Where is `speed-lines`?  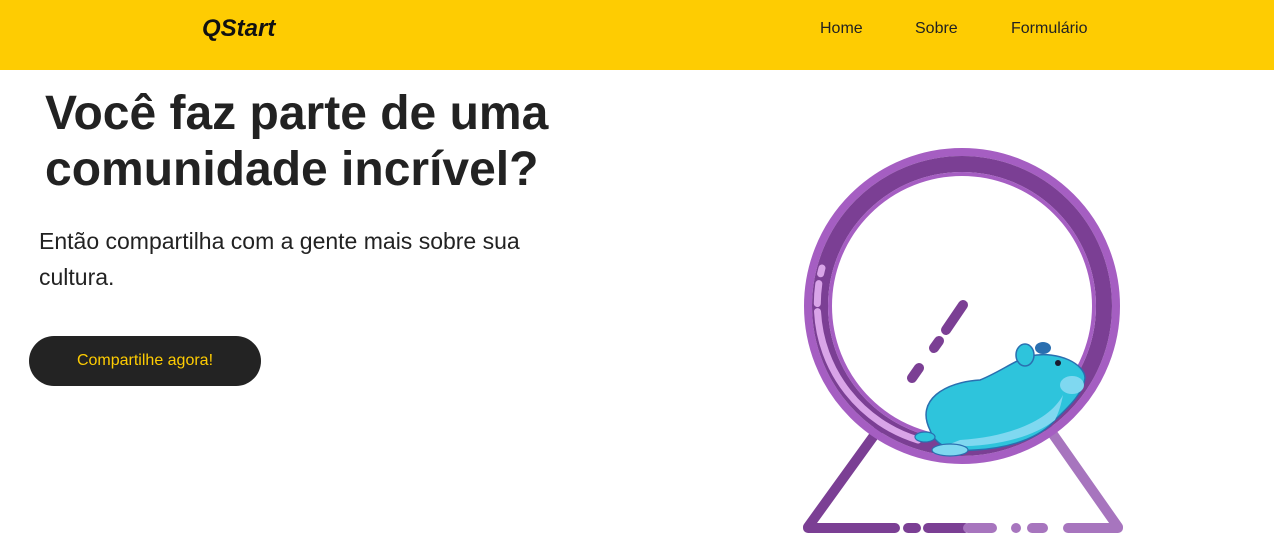
speed-lines is located at coordinates (937, 341).